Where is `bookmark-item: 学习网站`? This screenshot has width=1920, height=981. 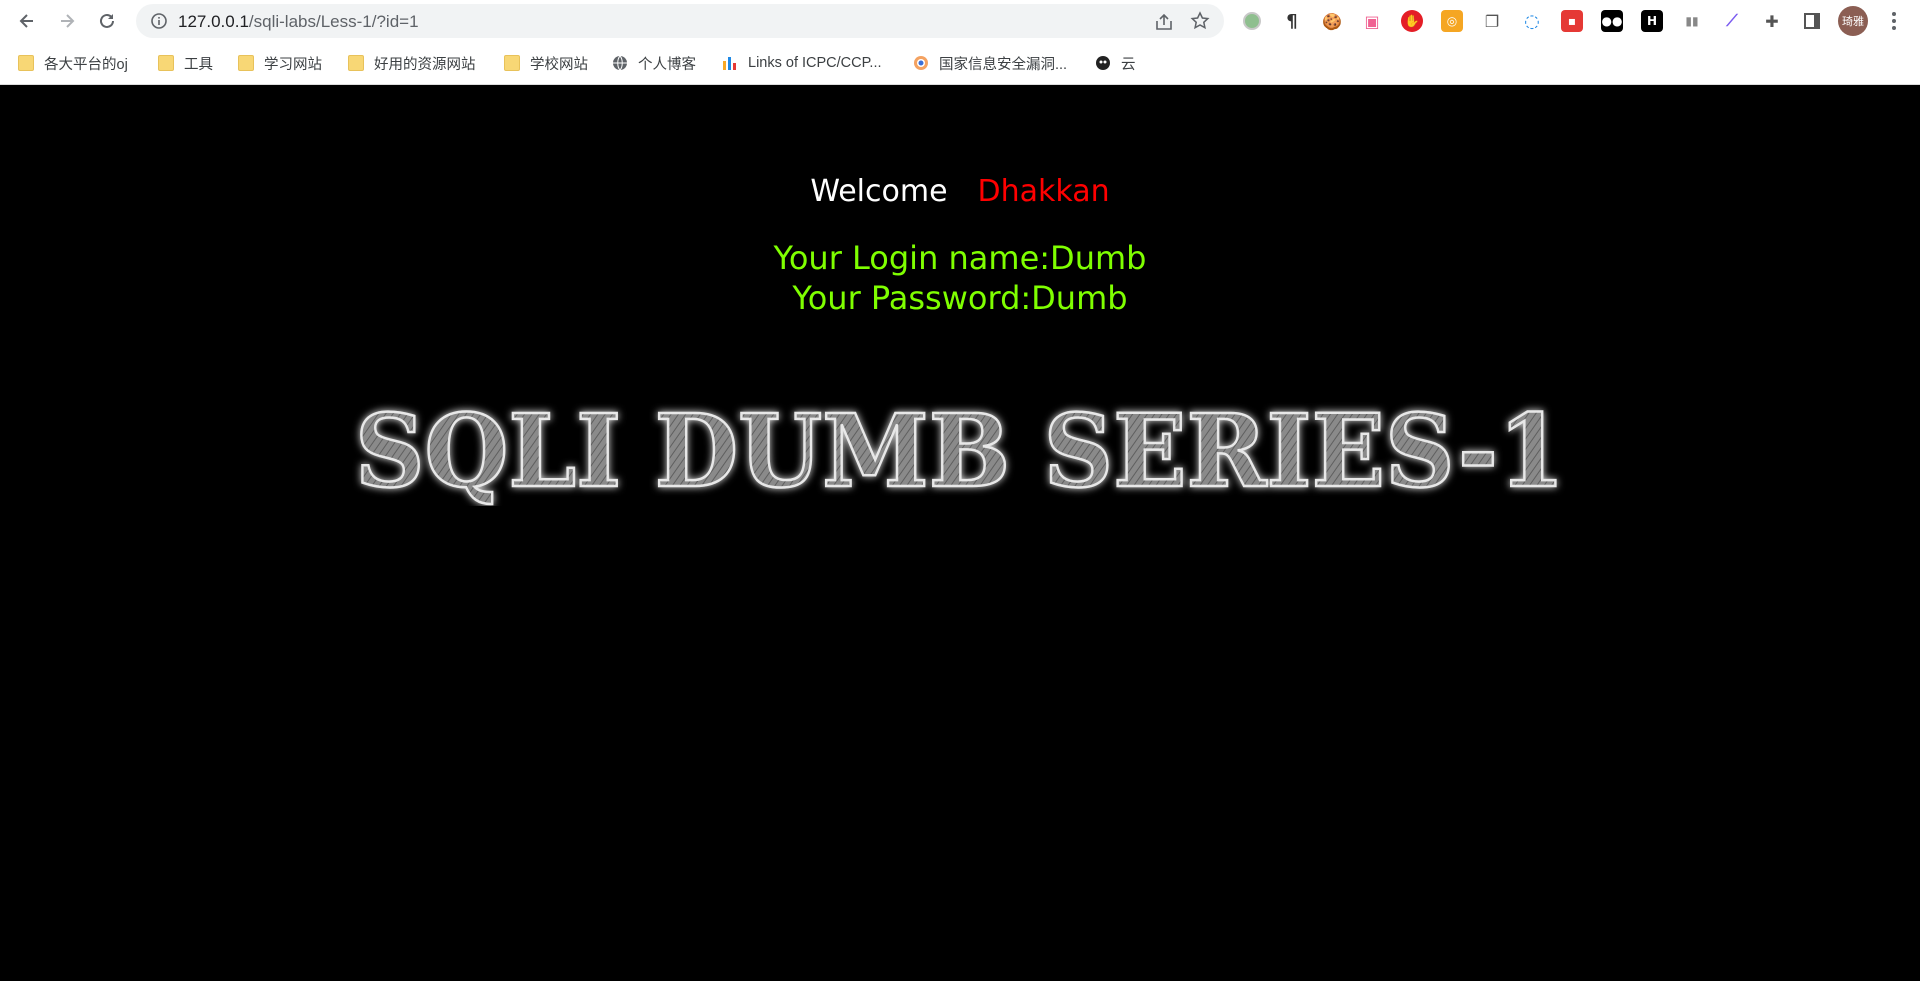 bookmark-item: 学习网站 is located at coordinates (280, 63).